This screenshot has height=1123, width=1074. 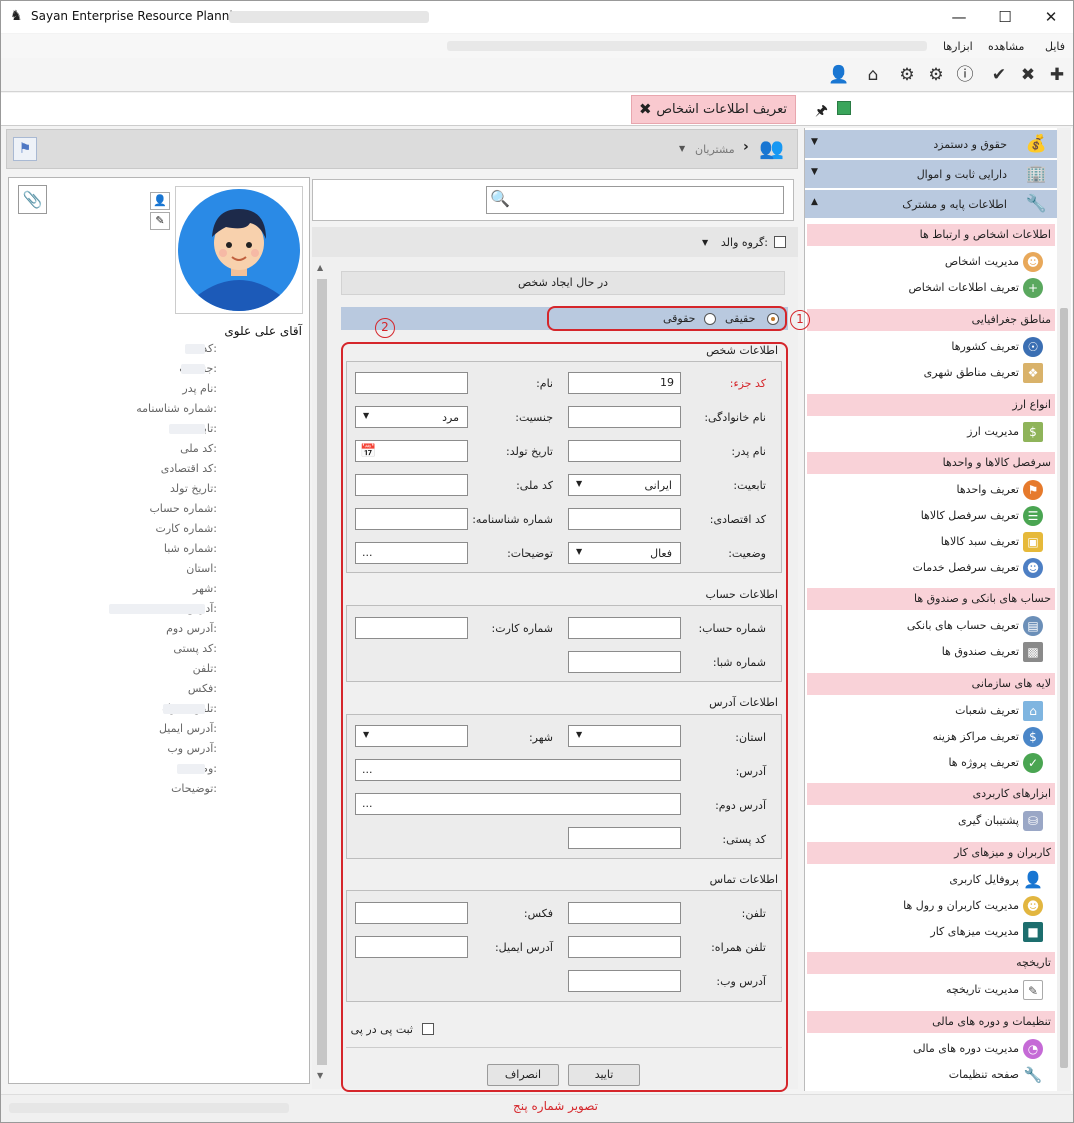 What do you see at coordinates (624, 981) in the screenshot?
I see `web-input` at bounding box center [624, 981].